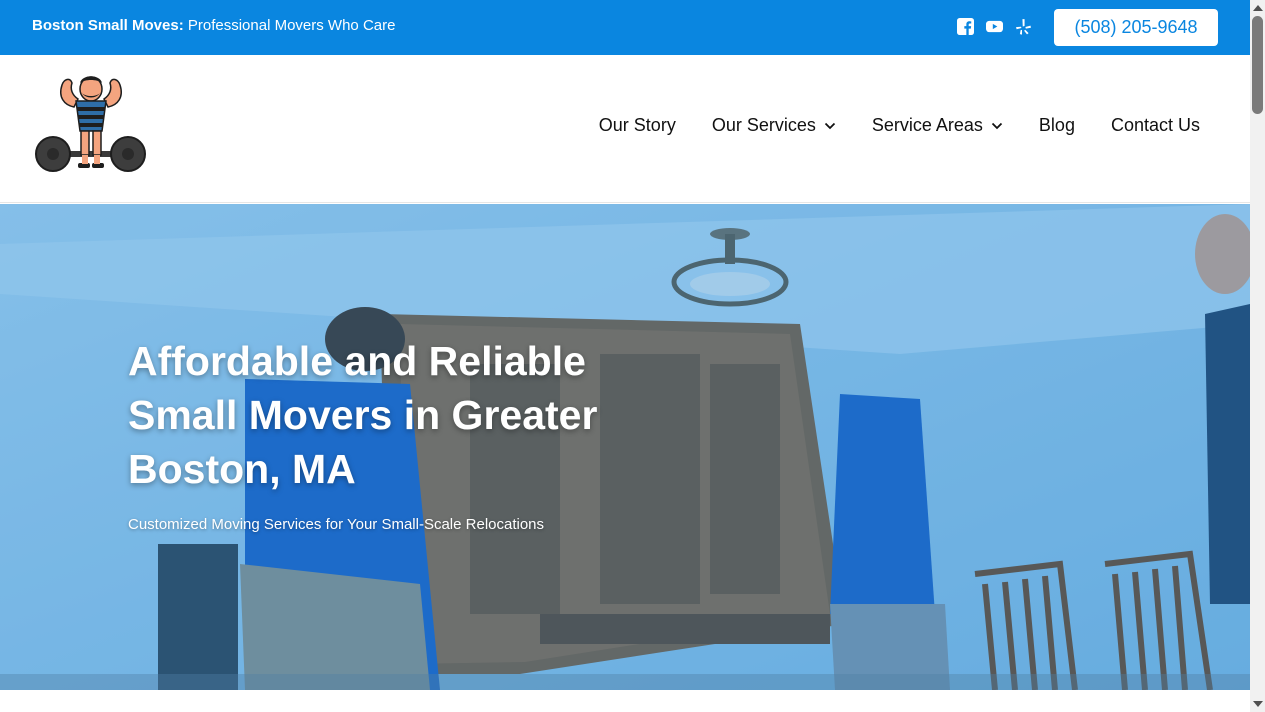  Describe the element at coordinates (1257, 356) in the screenshot. I see `vertical-scrollbar` at that location.